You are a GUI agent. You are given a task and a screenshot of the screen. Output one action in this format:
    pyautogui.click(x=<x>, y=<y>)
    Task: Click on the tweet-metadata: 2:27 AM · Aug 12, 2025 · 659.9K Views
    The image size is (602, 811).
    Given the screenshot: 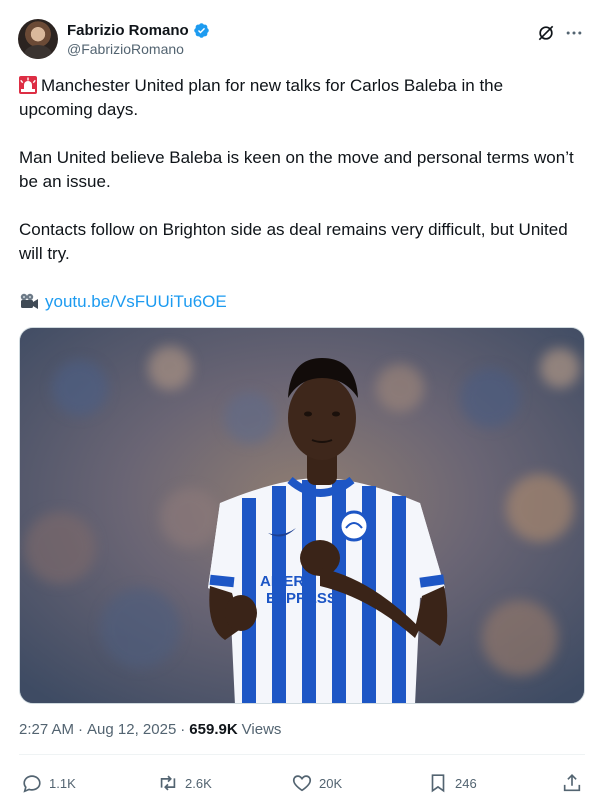 What is the action you would take?
    pyautogui.click(x=150, y=729)
    